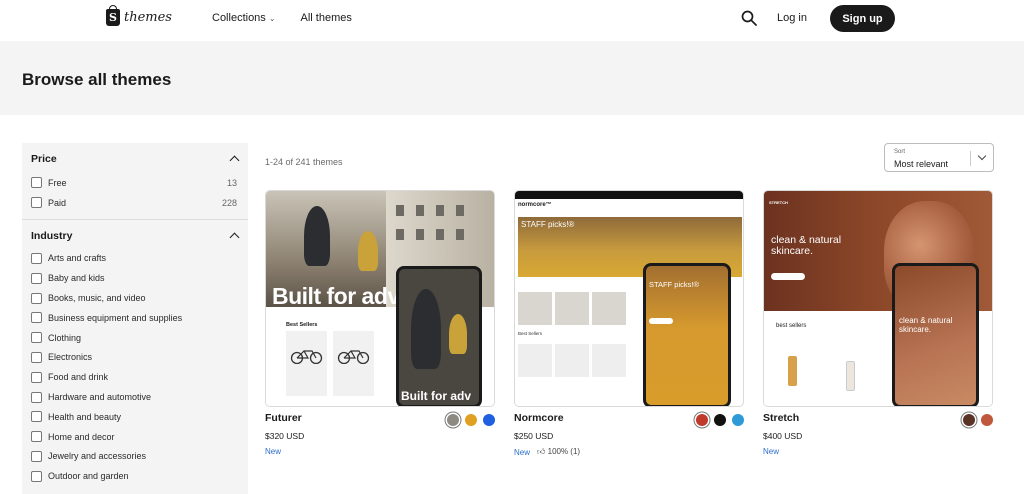  What do you see at coordinates (239, 18) in the screenshot?
I see `nav-collections-label: Collections` at bounding box center [239, 18].